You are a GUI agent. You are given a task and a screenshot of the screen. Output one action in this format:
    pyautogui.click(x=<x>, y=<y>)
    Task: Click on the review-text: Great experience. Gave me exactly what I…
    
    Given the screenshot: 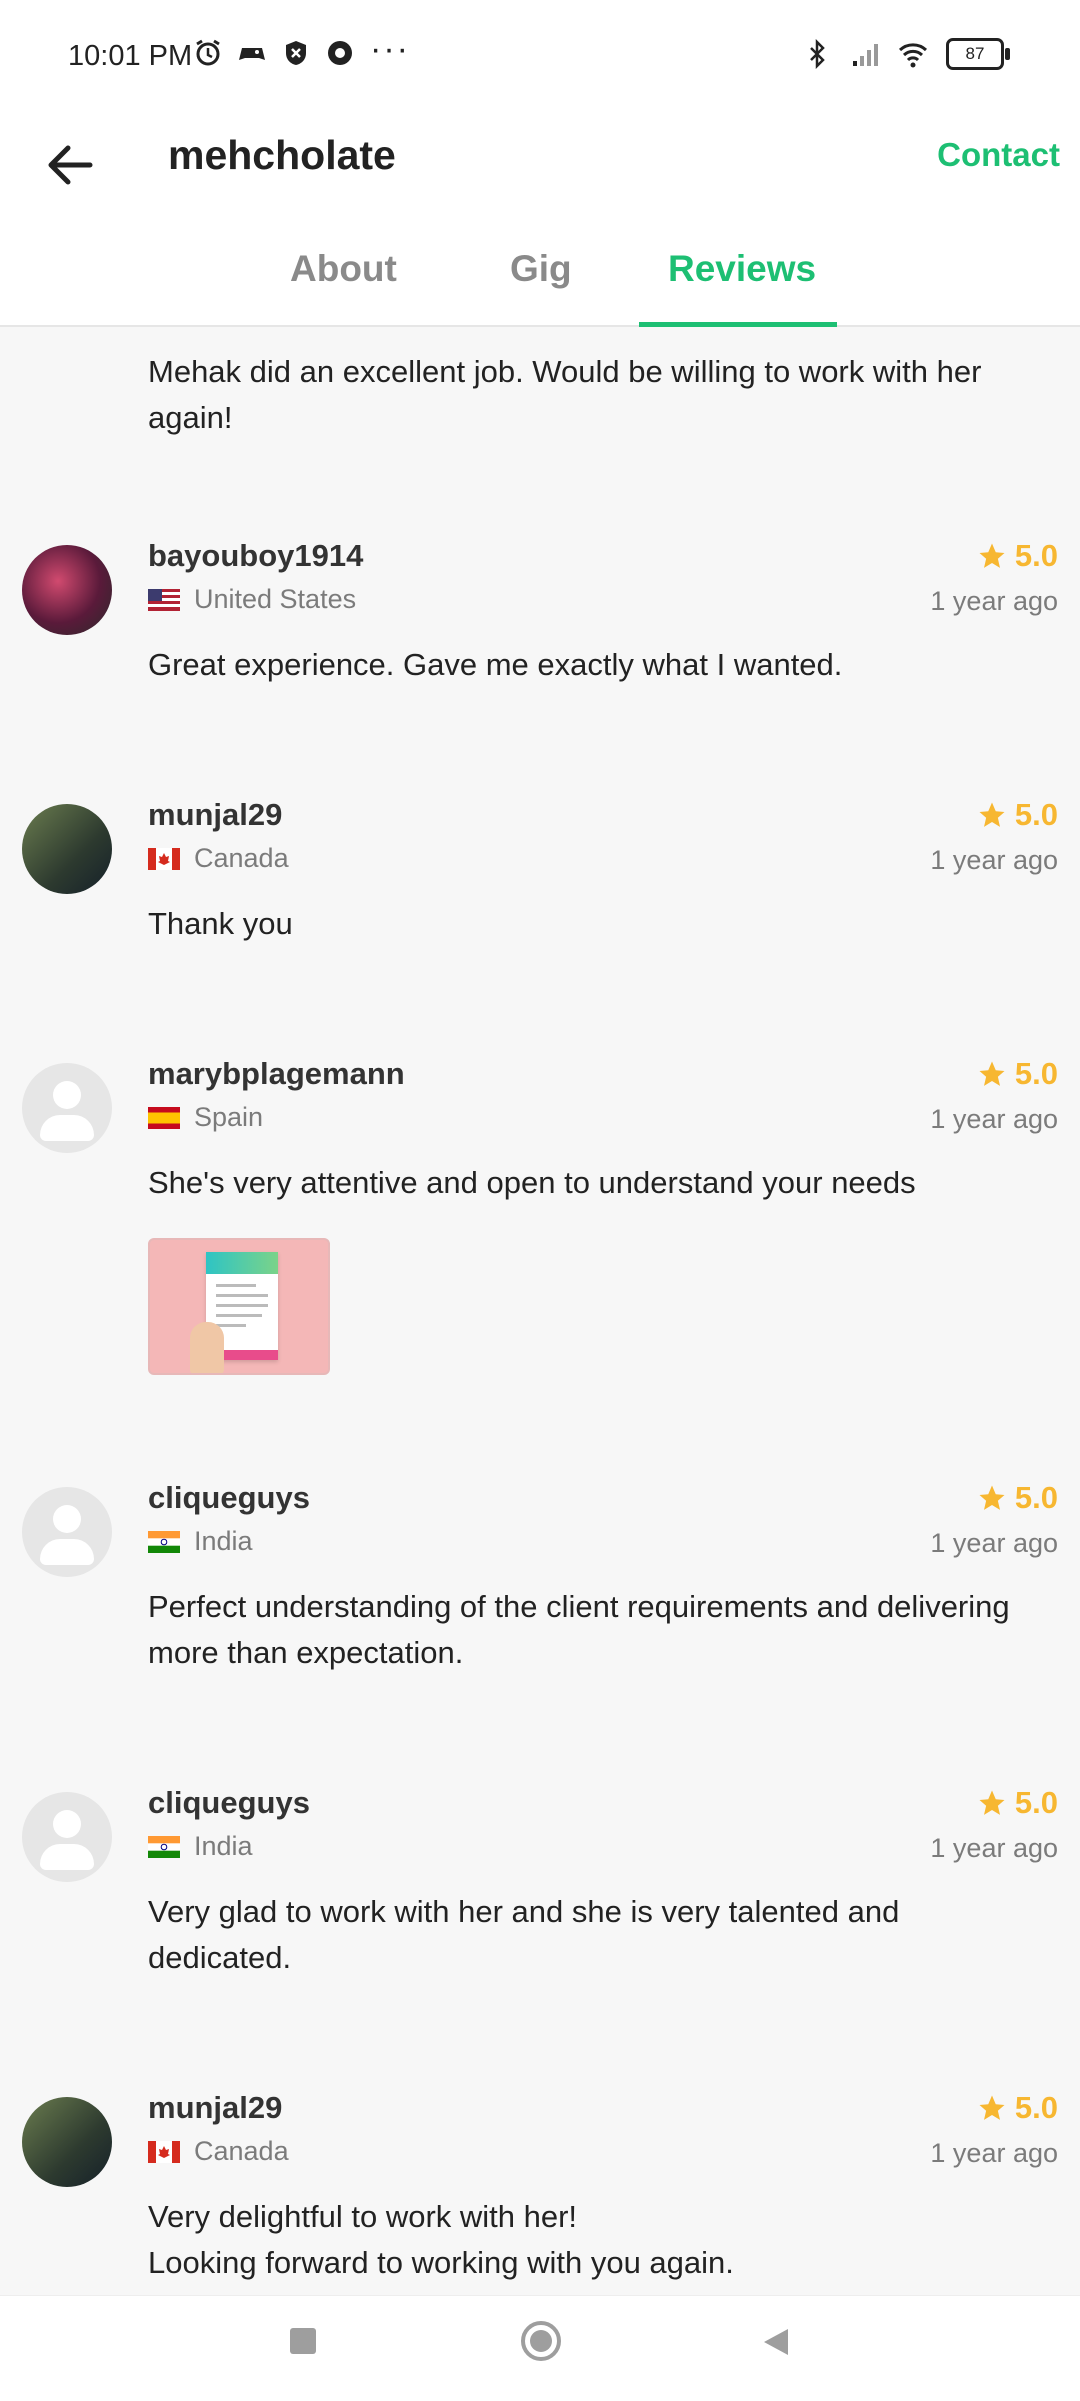 What is the action you would take?
    pyautogui.click(x=495, y=664)
    